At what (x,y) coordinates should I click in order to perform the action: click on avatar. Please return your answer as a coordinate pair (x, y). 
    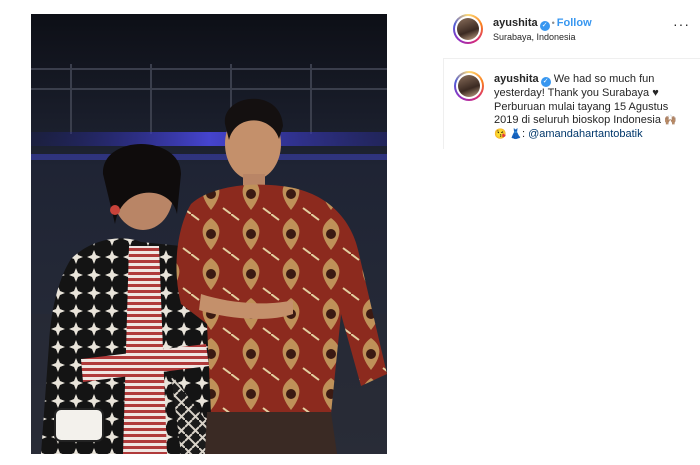
    Looking at the image, I should click on (468, 29).